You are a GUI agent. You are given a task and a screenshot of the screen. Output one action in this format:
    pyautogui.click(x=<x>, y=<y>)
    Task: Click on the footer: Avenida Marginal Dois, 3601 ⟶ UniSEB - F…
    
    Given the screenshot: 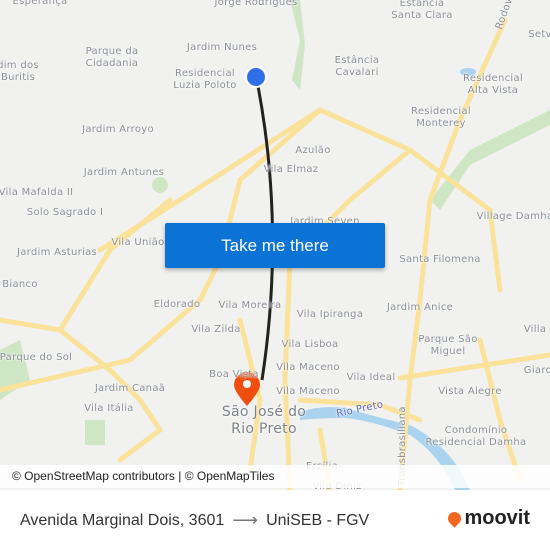 What is the action you would take?
    pyautogui.click(x=275, y=520)
    